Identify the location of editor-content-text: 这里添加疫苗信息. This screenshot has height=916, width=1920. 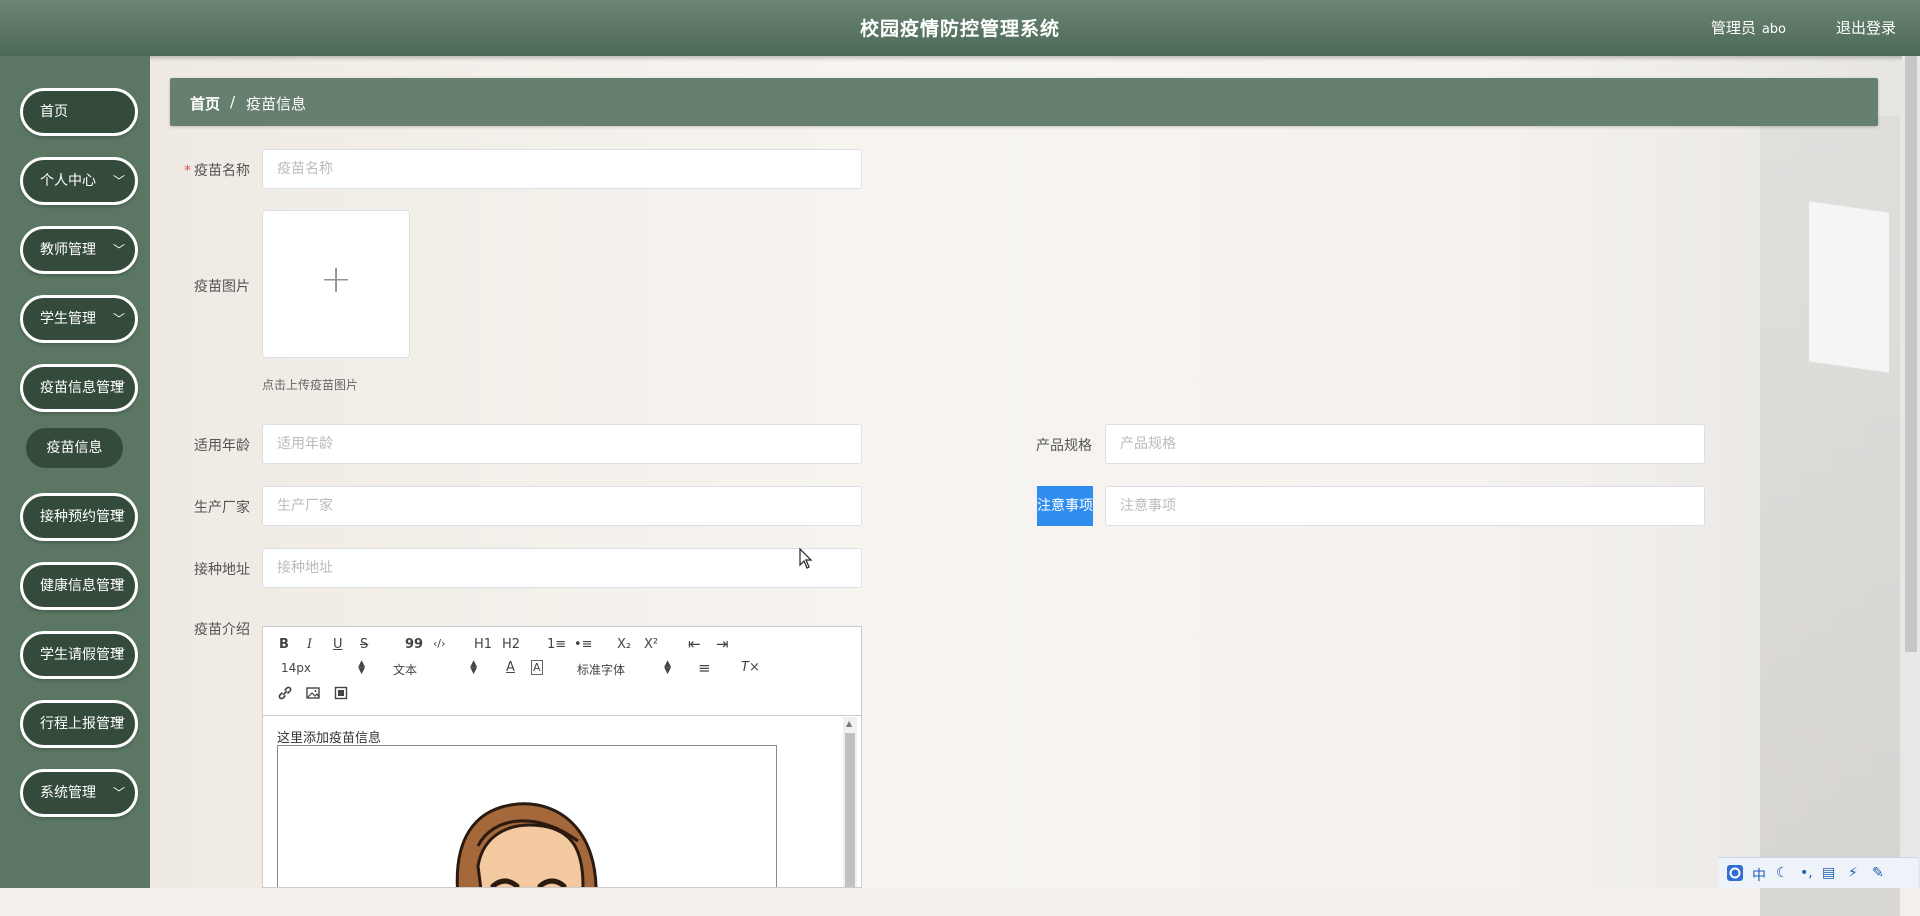
(329, 736).